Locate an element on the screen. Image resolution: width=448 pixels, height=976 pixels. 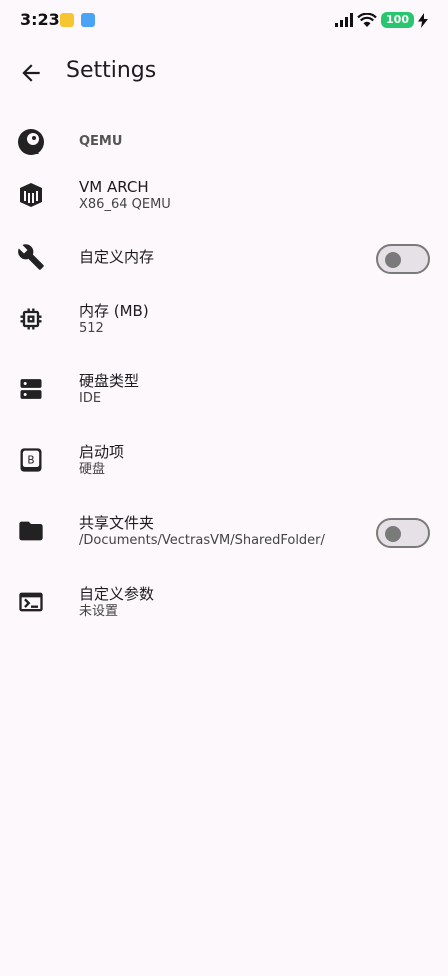
svg-text: B is located at coordinates (30, 461).